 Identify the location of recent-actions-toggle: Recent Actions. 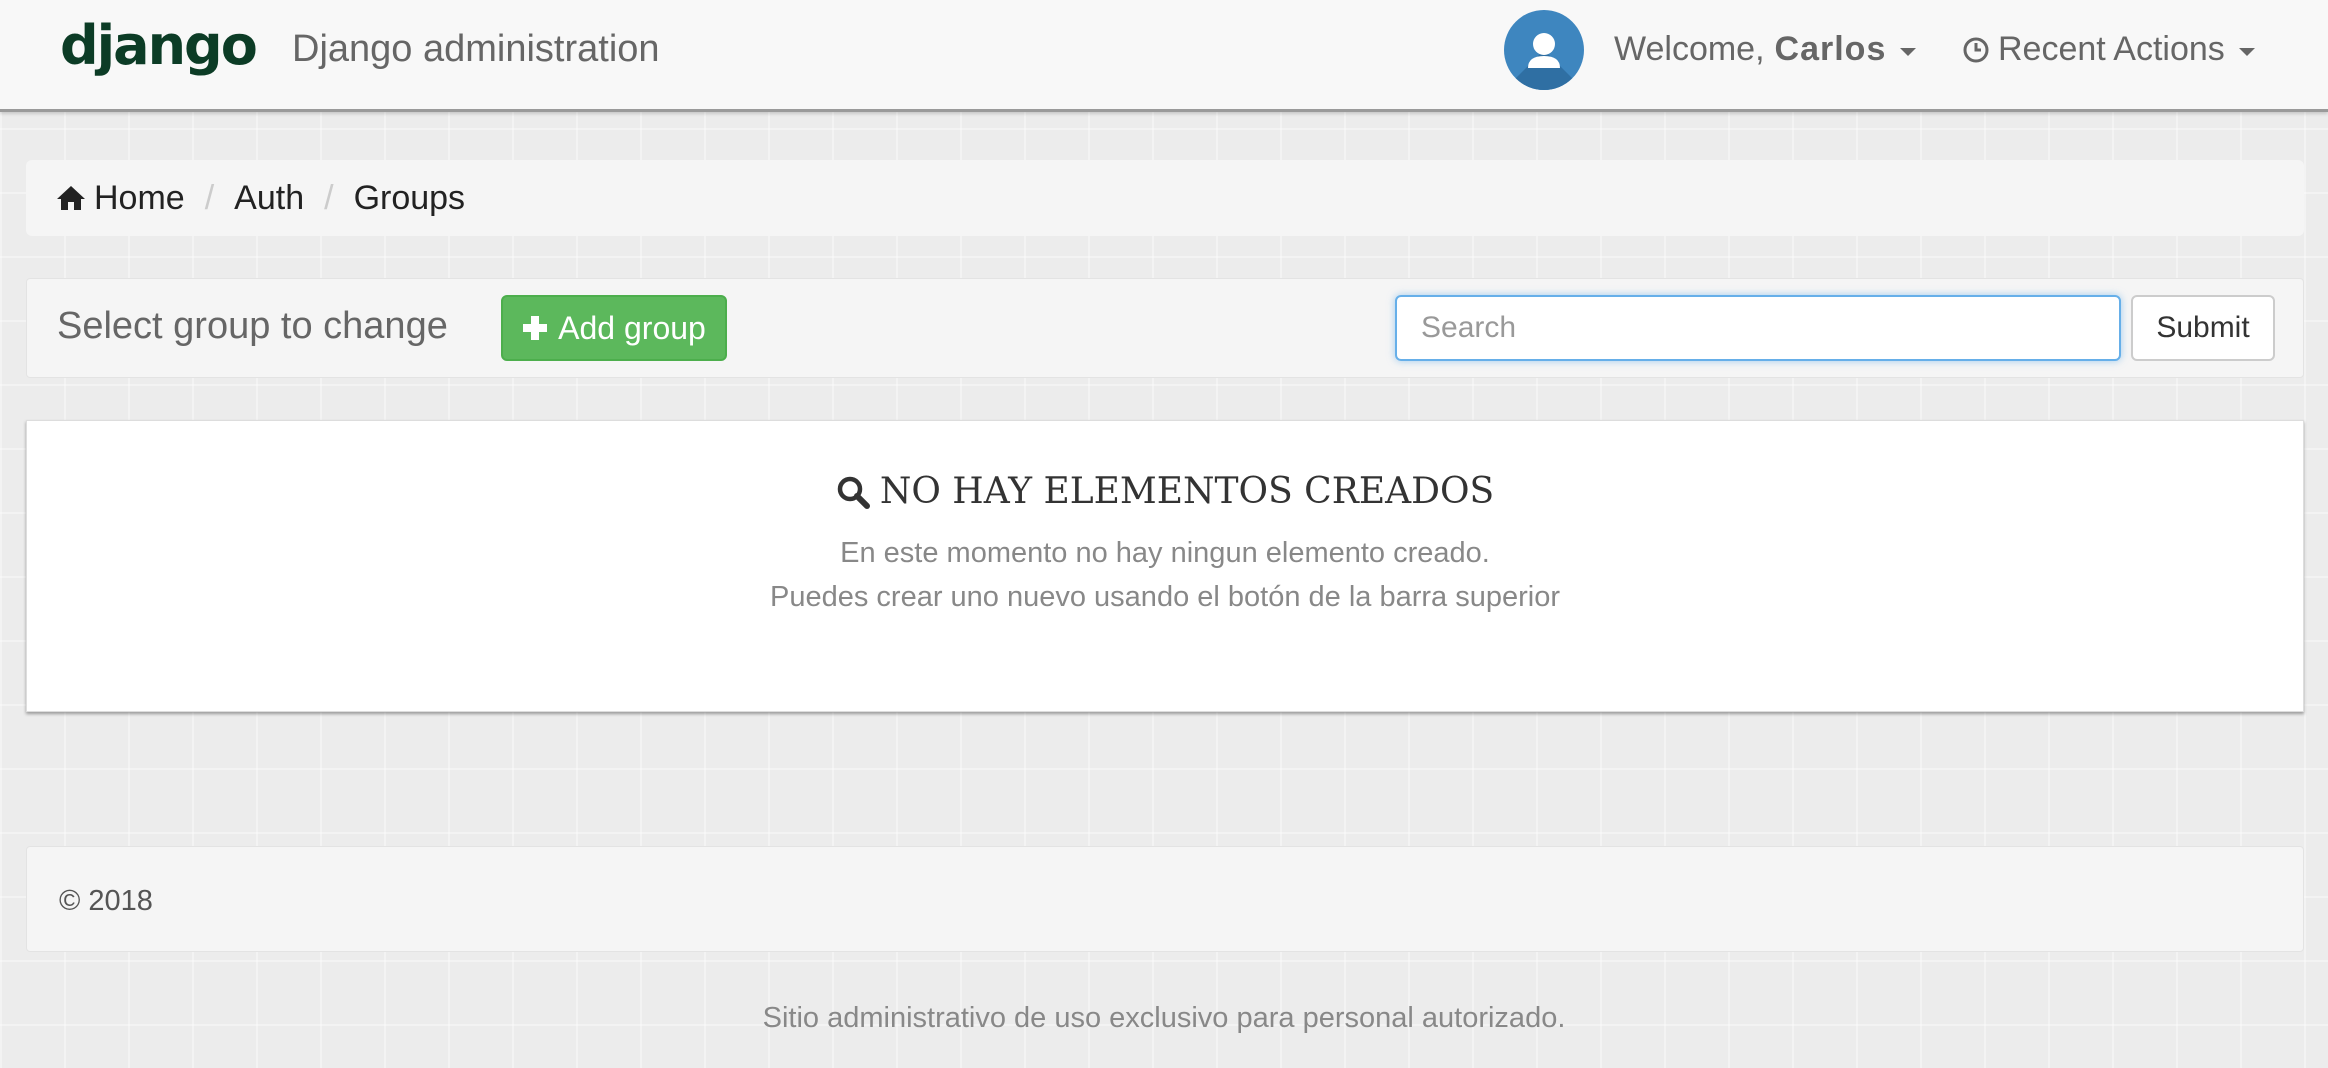
(2108, 49).